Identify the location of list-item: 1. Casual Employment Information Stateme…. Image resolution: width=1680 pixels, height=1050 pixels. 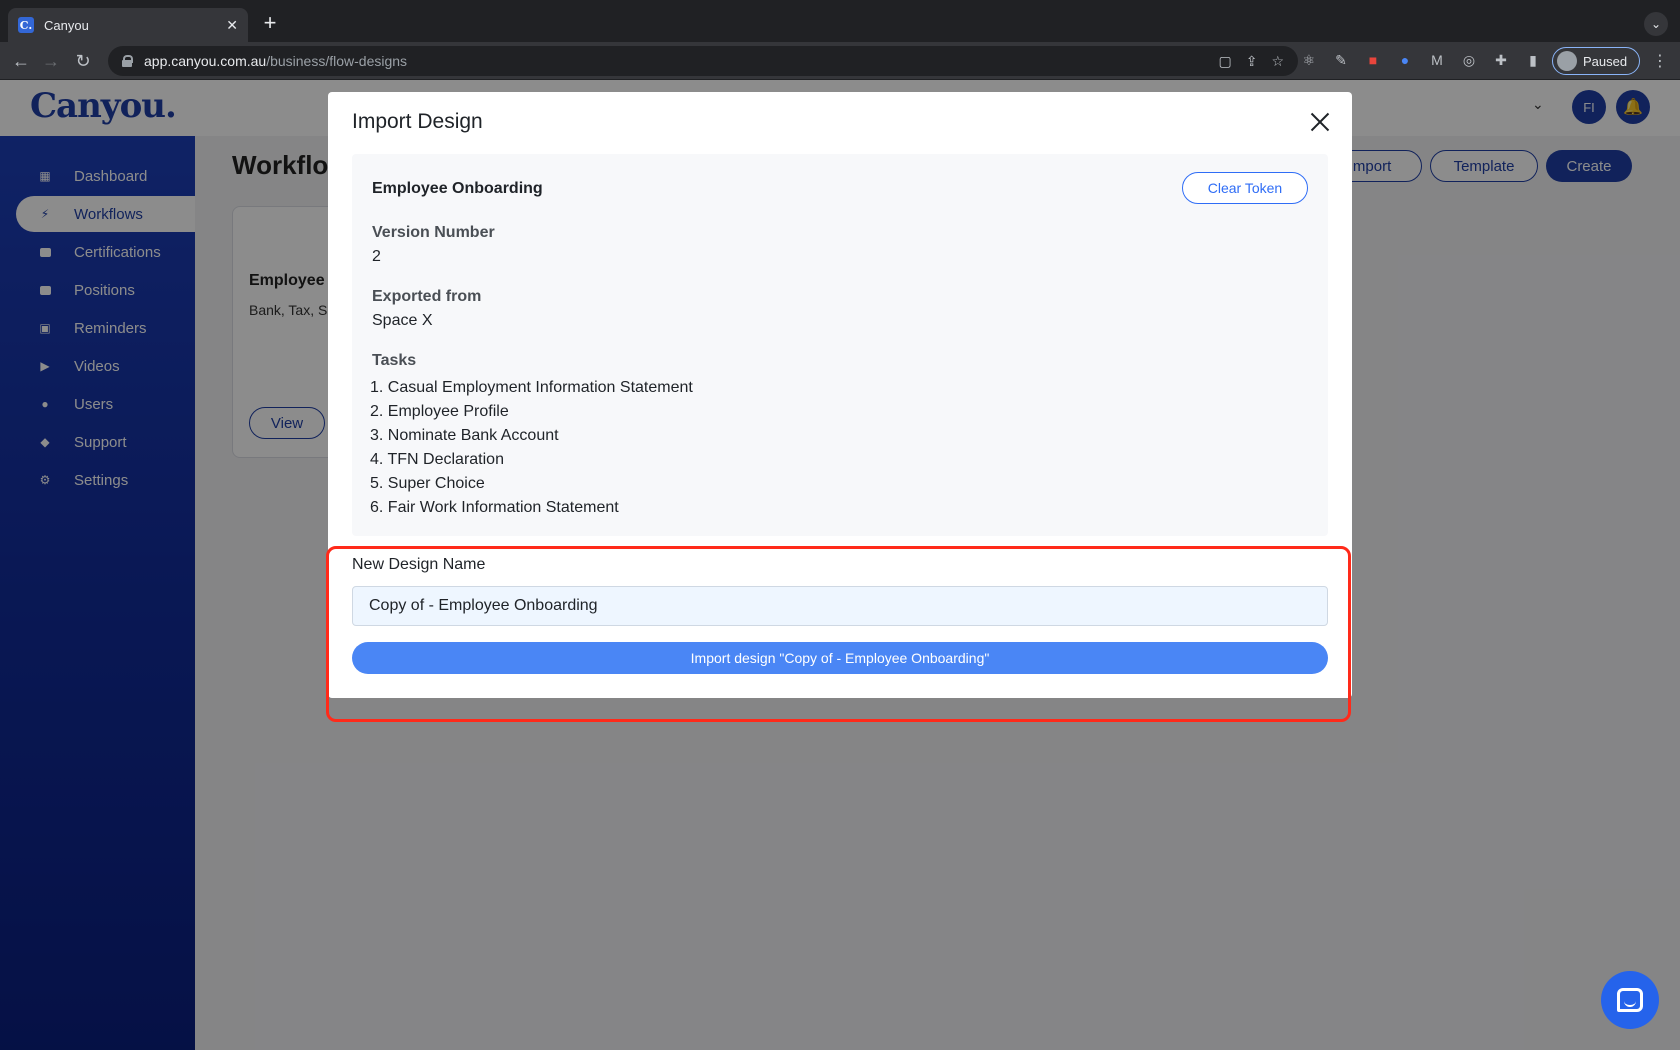
(531, 387).